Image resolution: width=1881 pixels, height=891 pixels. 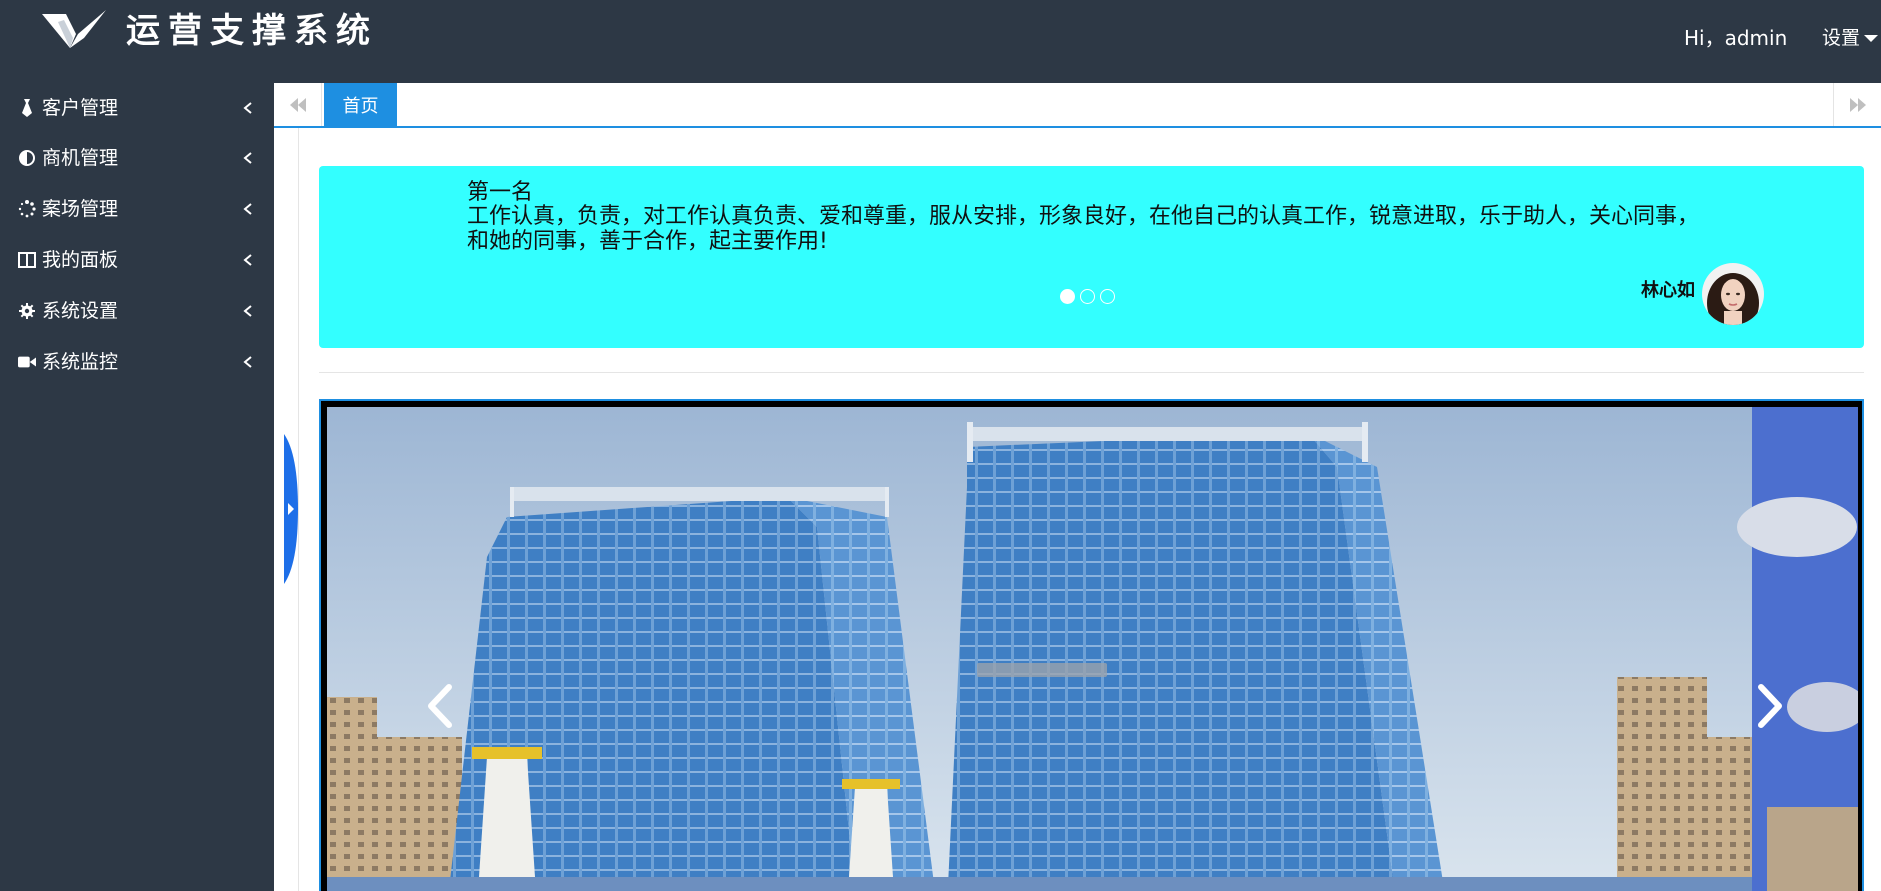 I want to click on columns-icon, so click(x=27, y=260).